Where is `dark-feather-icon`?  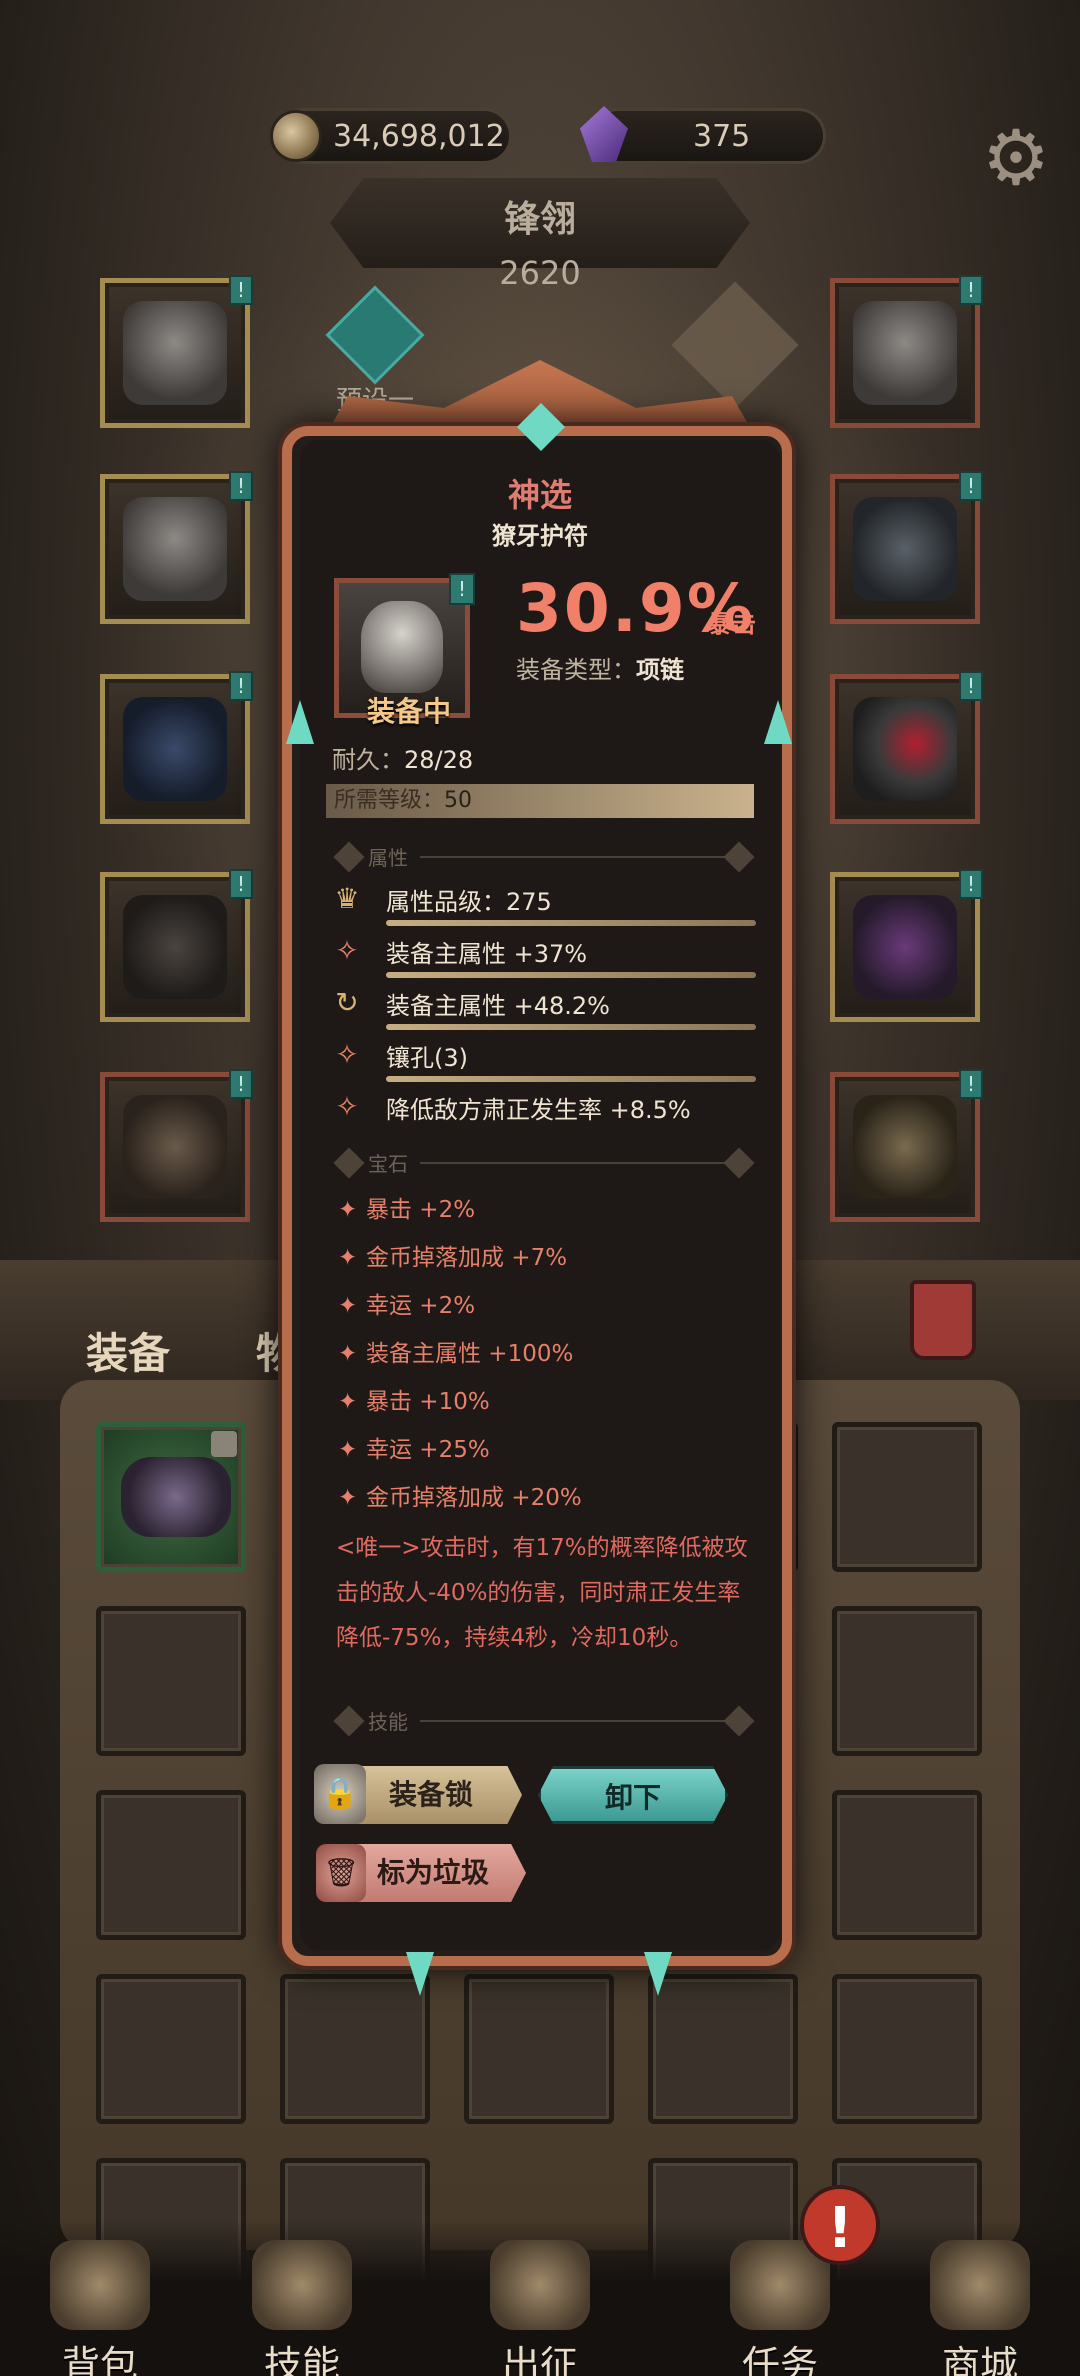 dark-feather-icon is located at coordinates (175, 749).